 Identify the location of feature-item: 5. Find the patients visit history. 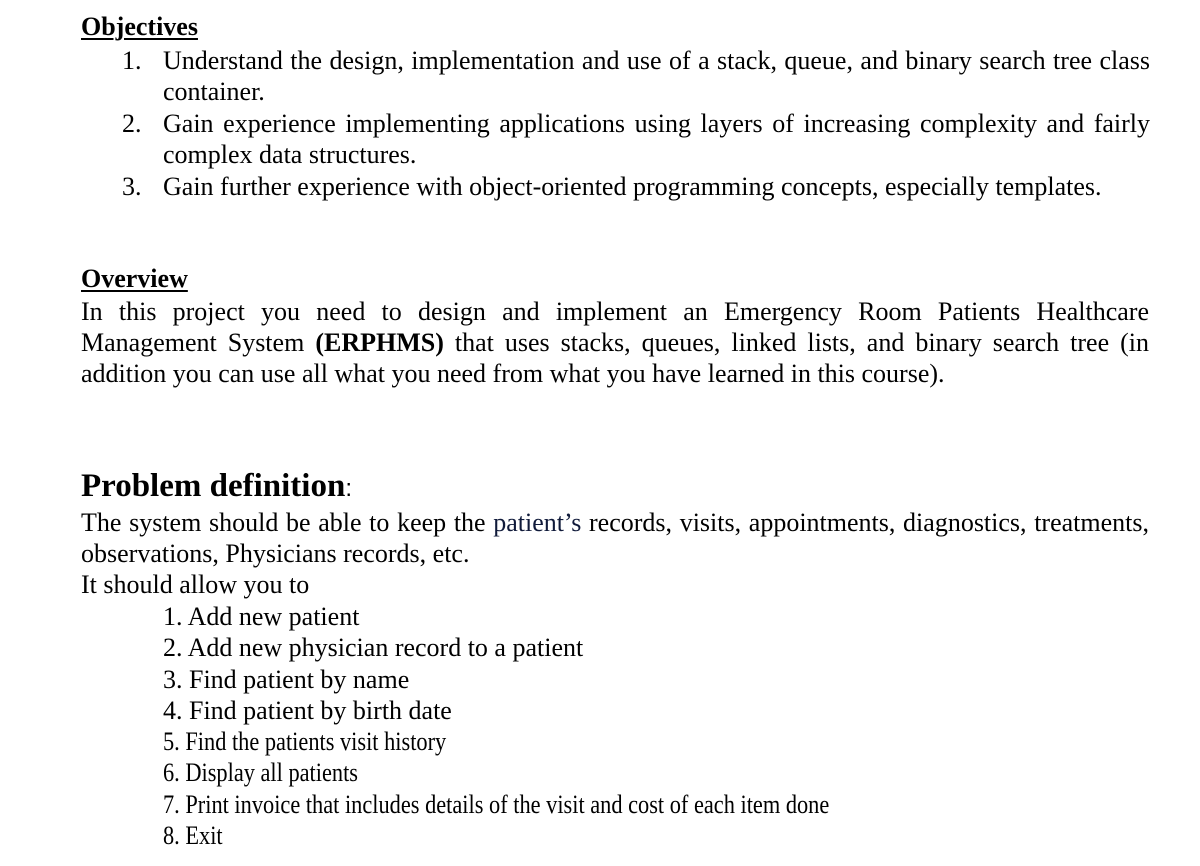
(496, 741).